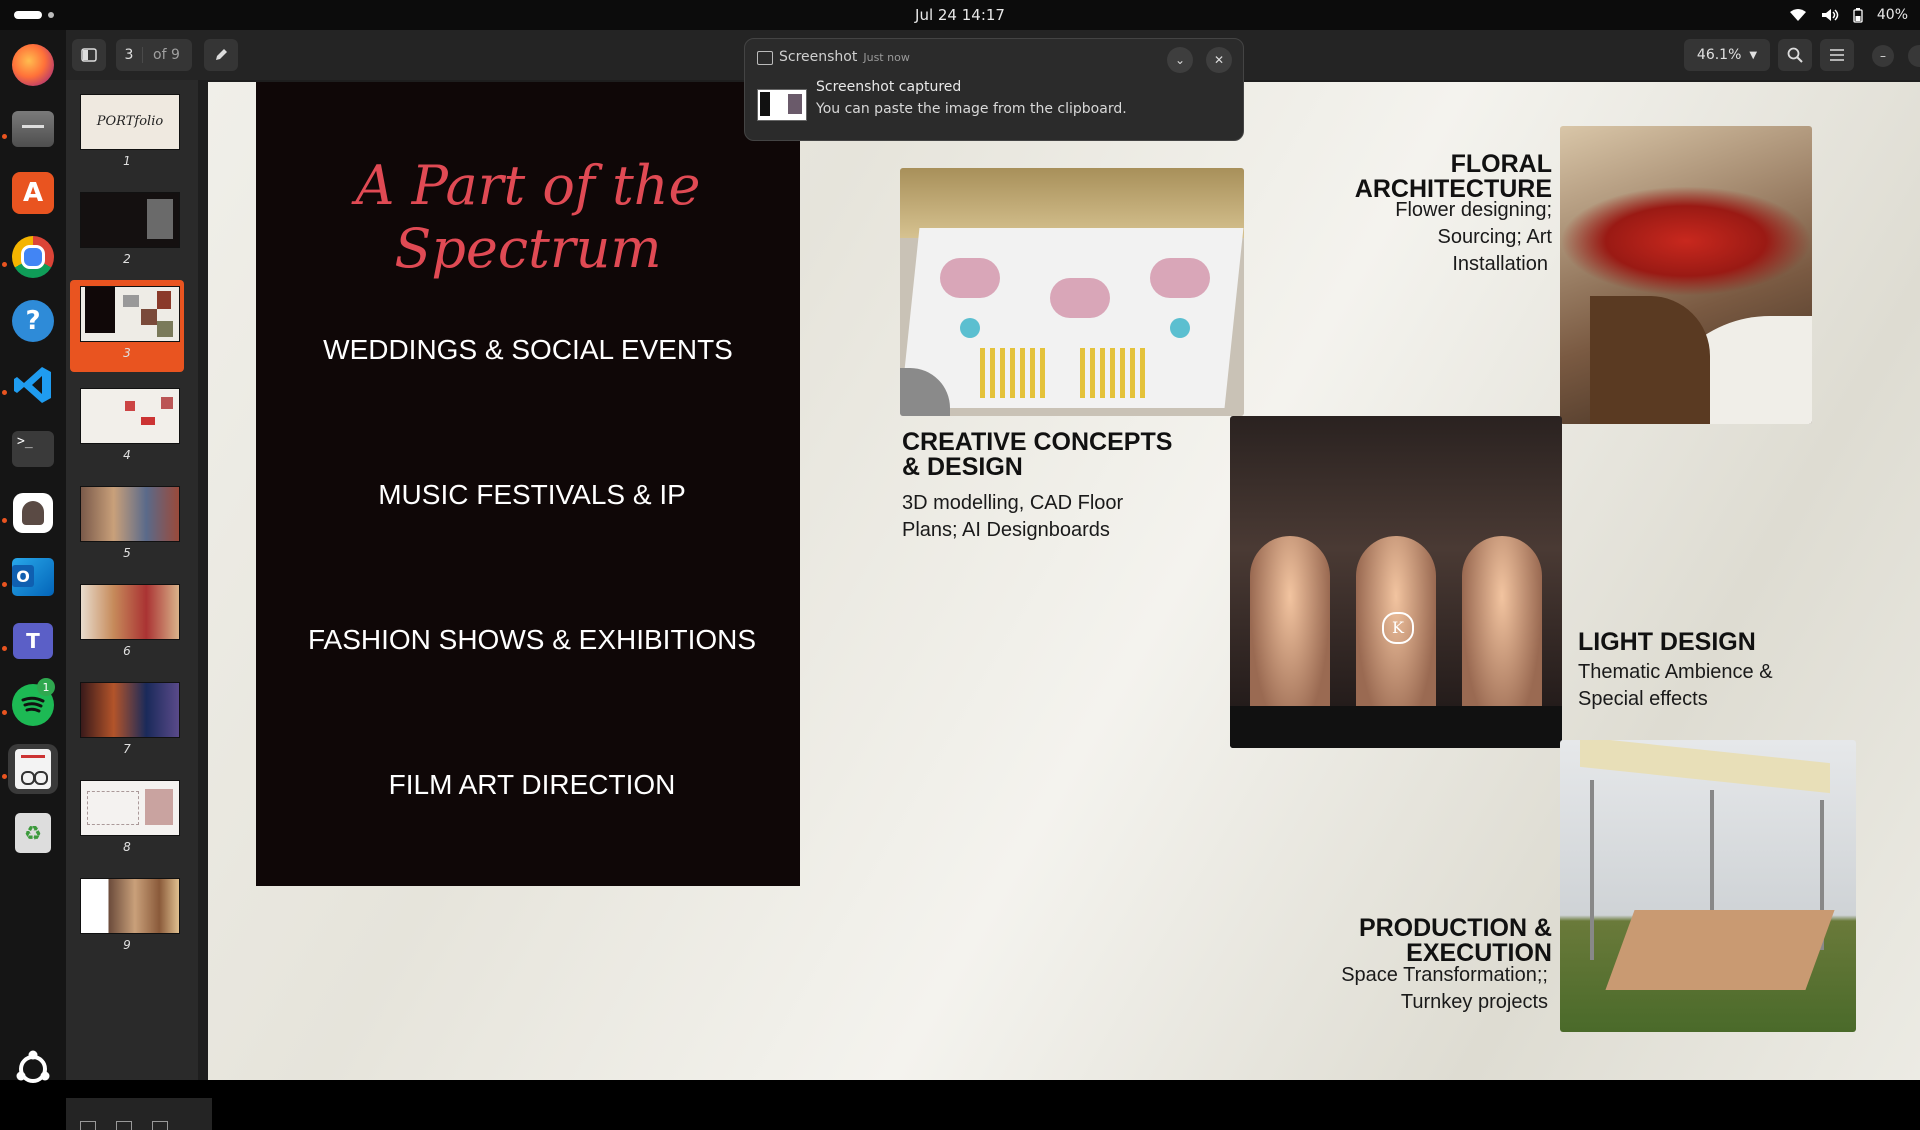  Describe the element at coordinates (1797, 15) in the screenshot. I see `wifi-icon` at that location.